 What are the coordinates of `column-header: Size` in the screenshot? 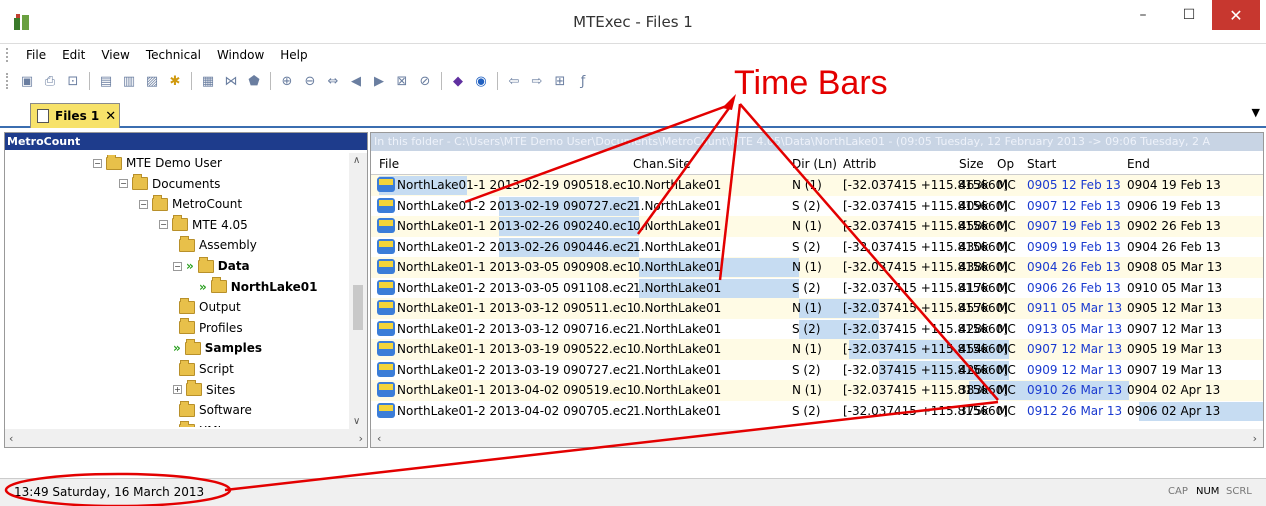 It's located at (971, 164).